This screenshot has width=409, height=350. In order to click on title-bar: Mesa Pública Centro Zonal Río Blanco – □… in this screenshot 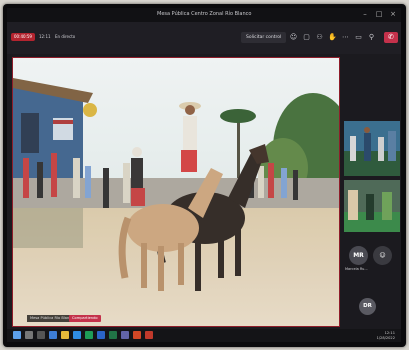, I will do `click(204, 15)`.